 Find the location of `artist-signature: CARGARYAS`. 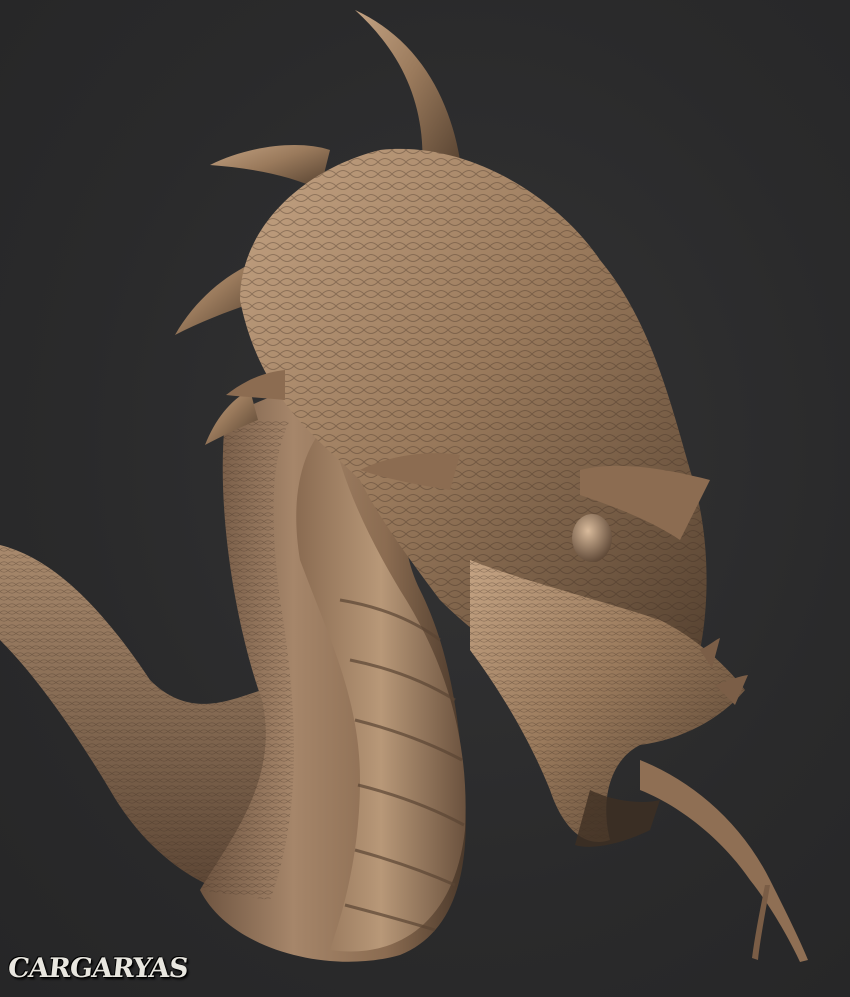

artist-signature: CARGARYAS is located at coordinates (97, 968).